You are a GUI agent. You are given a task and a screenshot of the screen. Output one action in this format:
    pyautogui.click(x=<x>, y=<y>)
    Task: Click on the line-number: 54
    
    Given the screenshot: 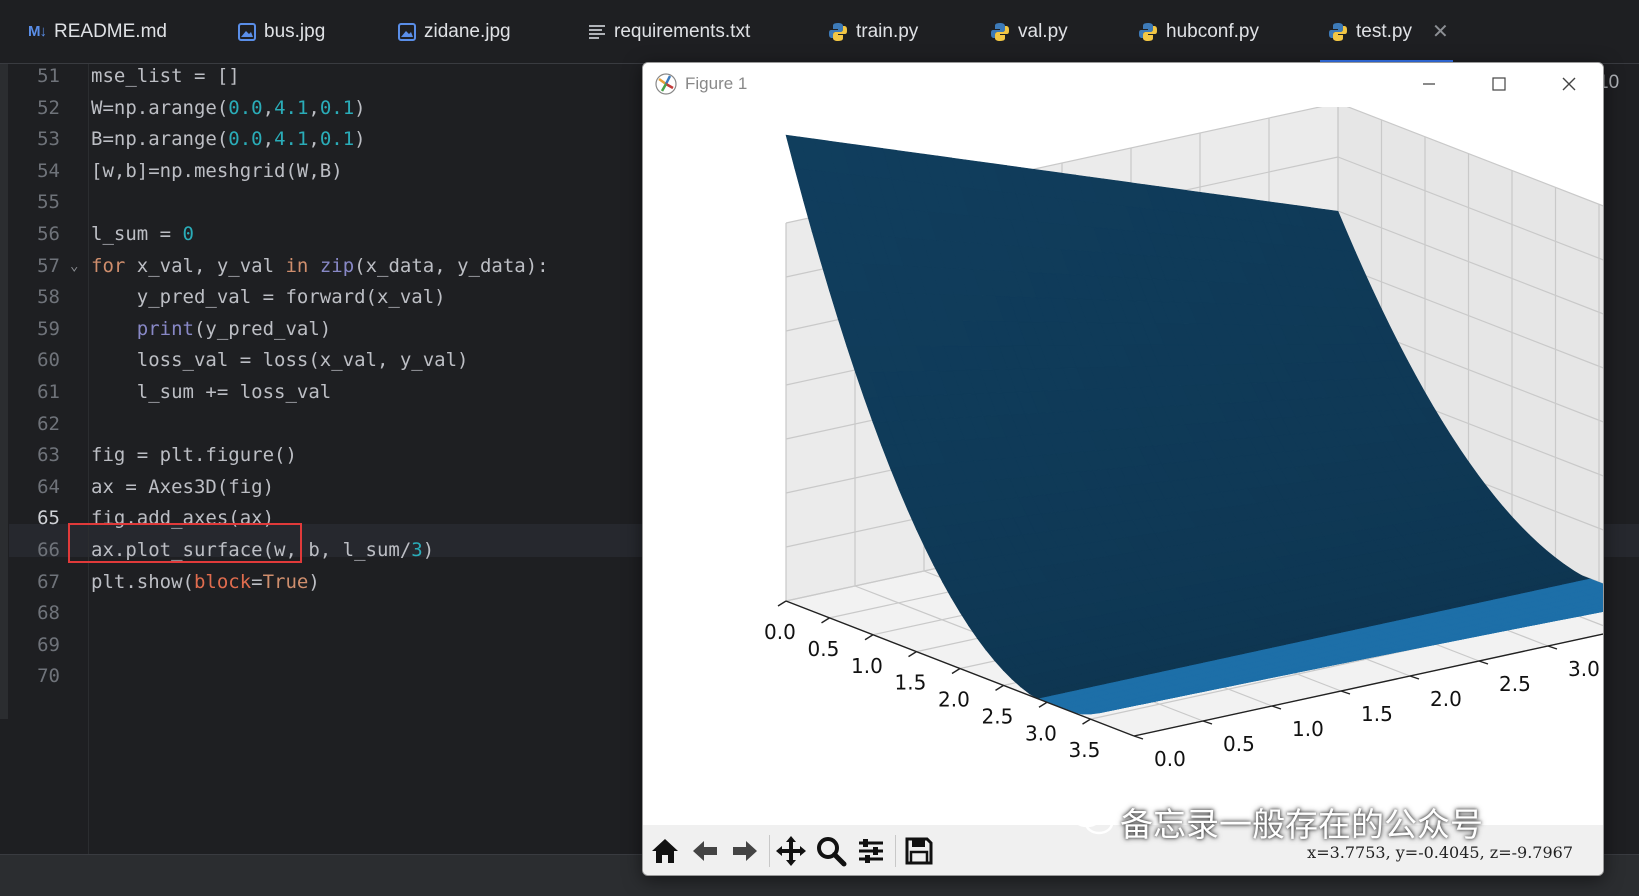 What is the action you would take?
    pyautogui.click(x=40, y=171)
    